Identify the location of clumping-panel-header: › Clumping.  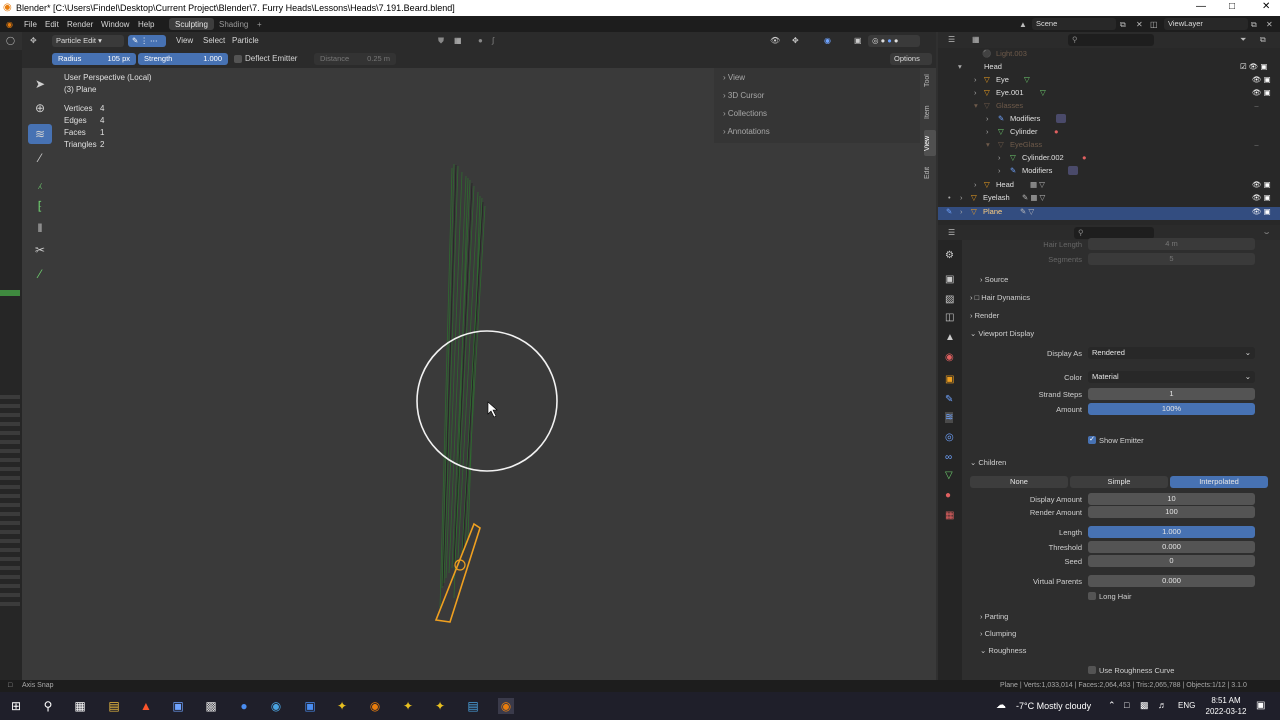
(998, 633).